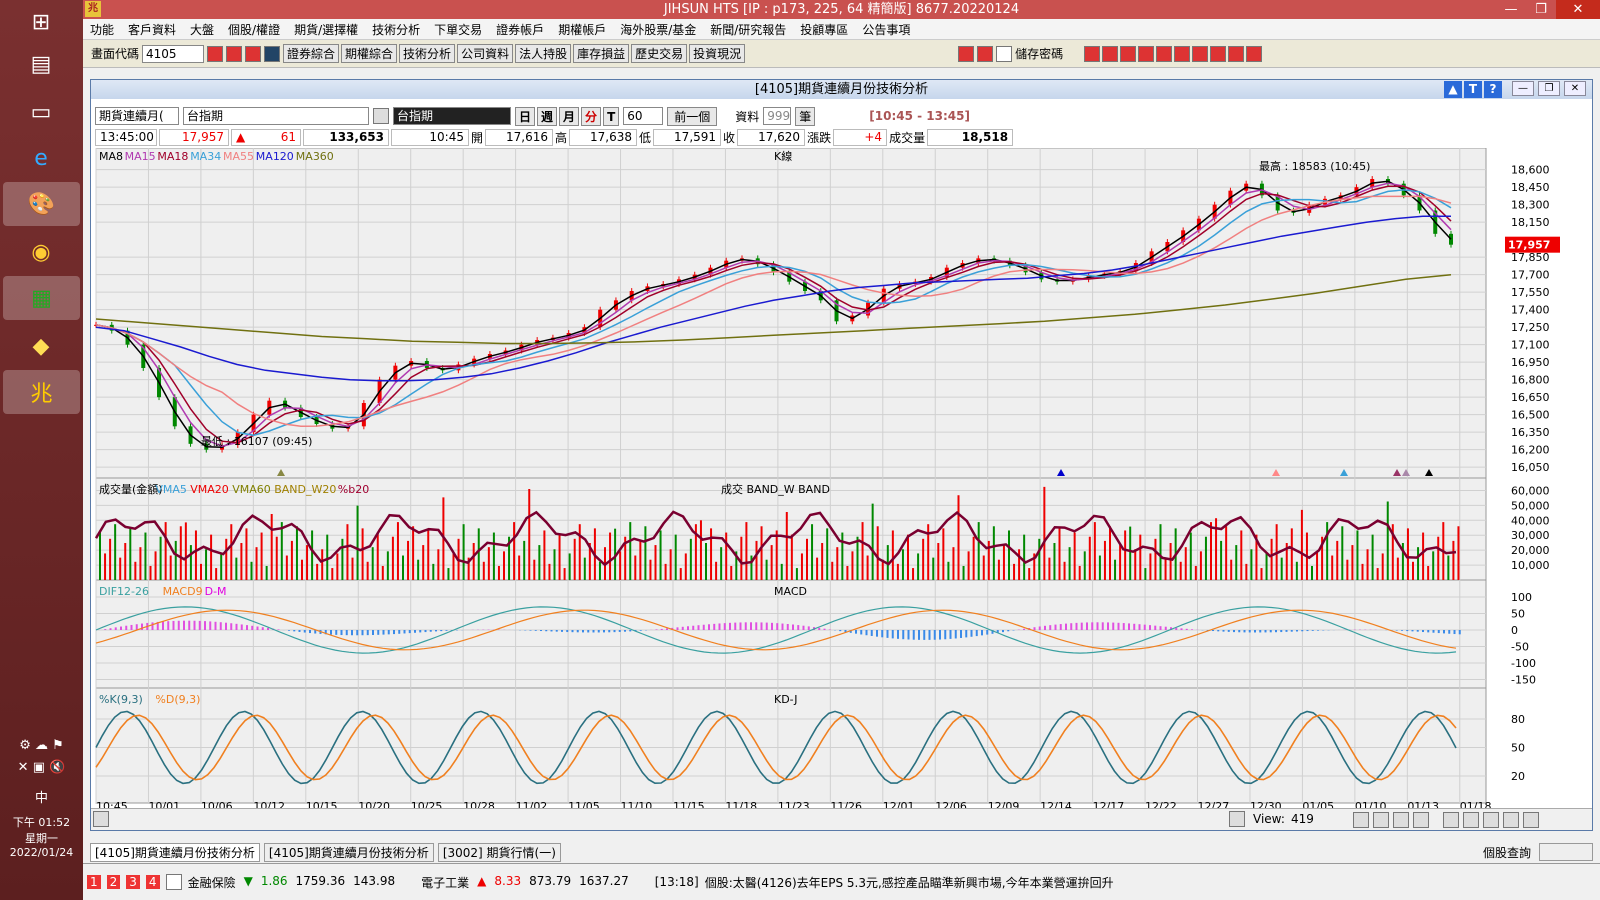 The width and height of the screenshot is (1600, 900). Describe the element at coordinates (202, 29) in the screenshot. I see `menu-item: 大盤` at that location.